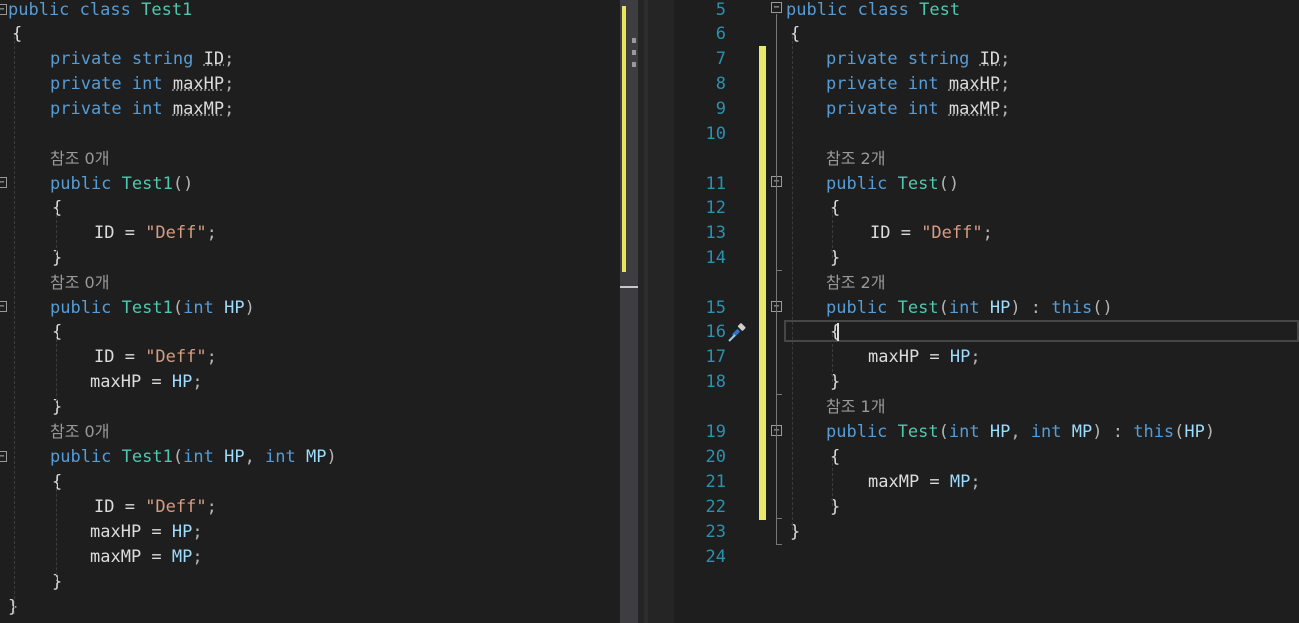 The width and height of the screenshot is (1299, 623). What do you see at coordinates (720, 109) in the screenshot?
I see `line-number: 9` at bounding box center [720, 109].